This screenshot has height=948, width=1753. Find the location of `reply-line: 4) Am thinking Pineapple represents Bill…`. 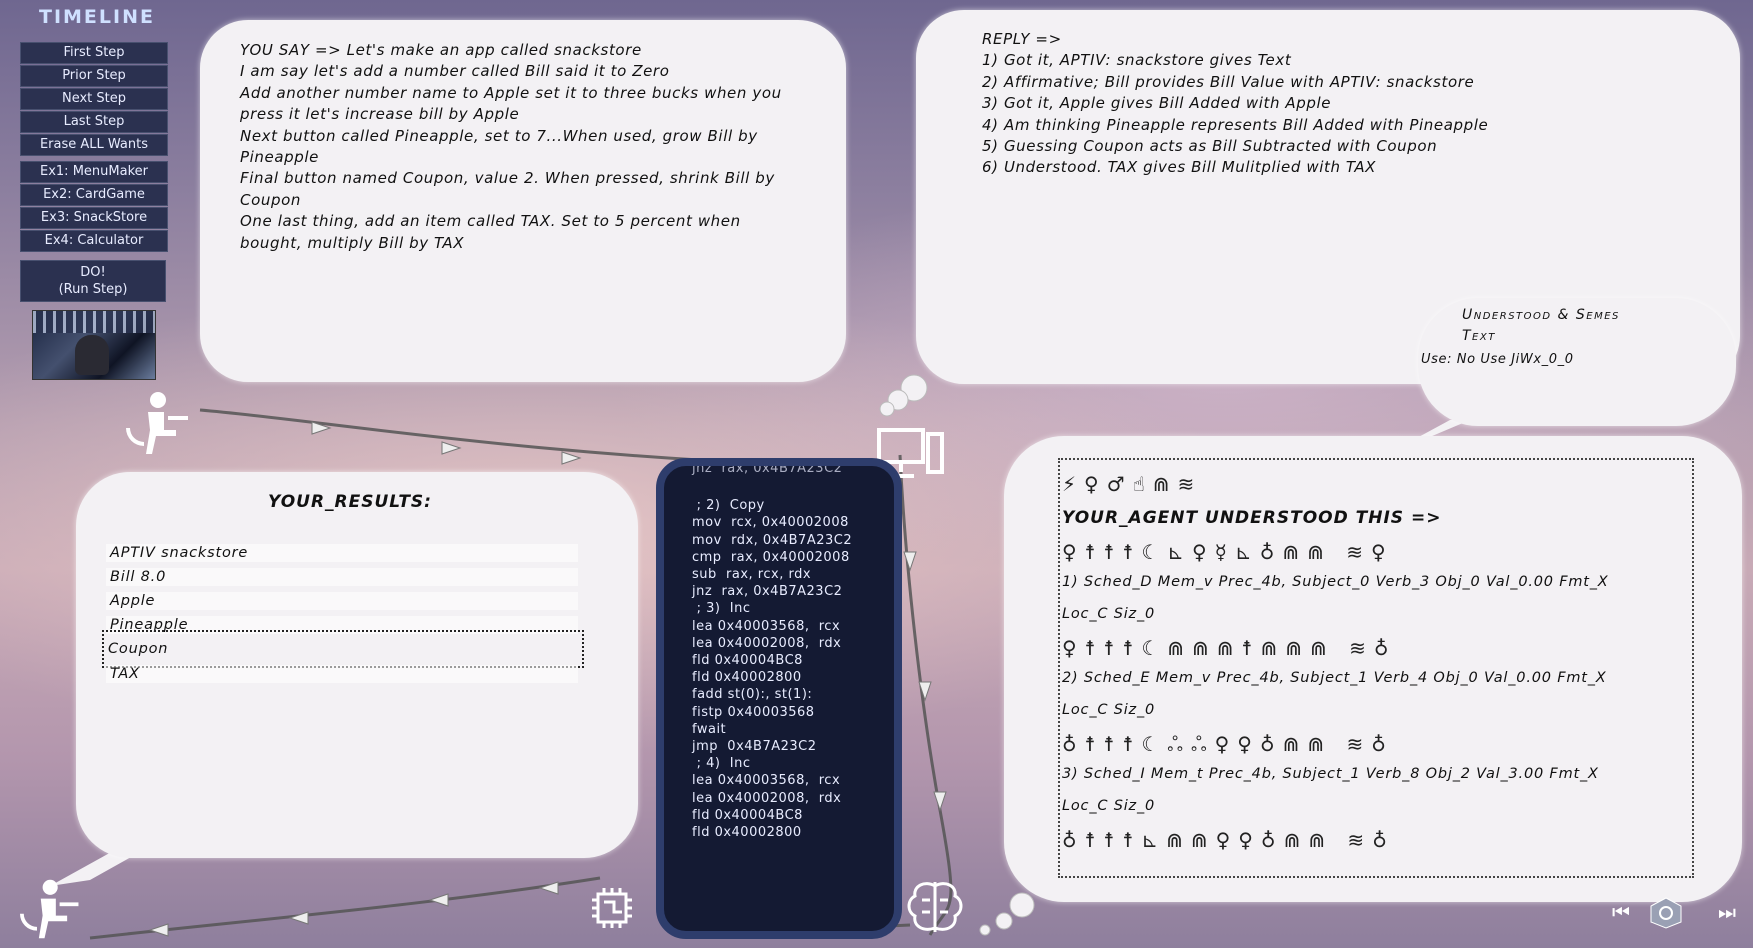

reply-line: 4) Am thinking Pineapple represents Bill… is located at coordinates (1235, 124).